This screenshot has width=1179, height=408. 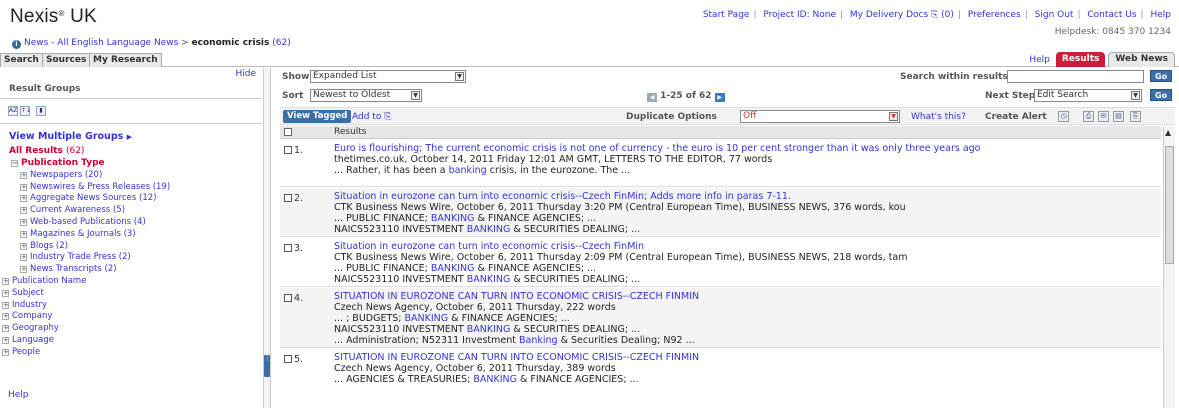 I want to click on next-page-icon: ▶, so click(x=719, y=97).